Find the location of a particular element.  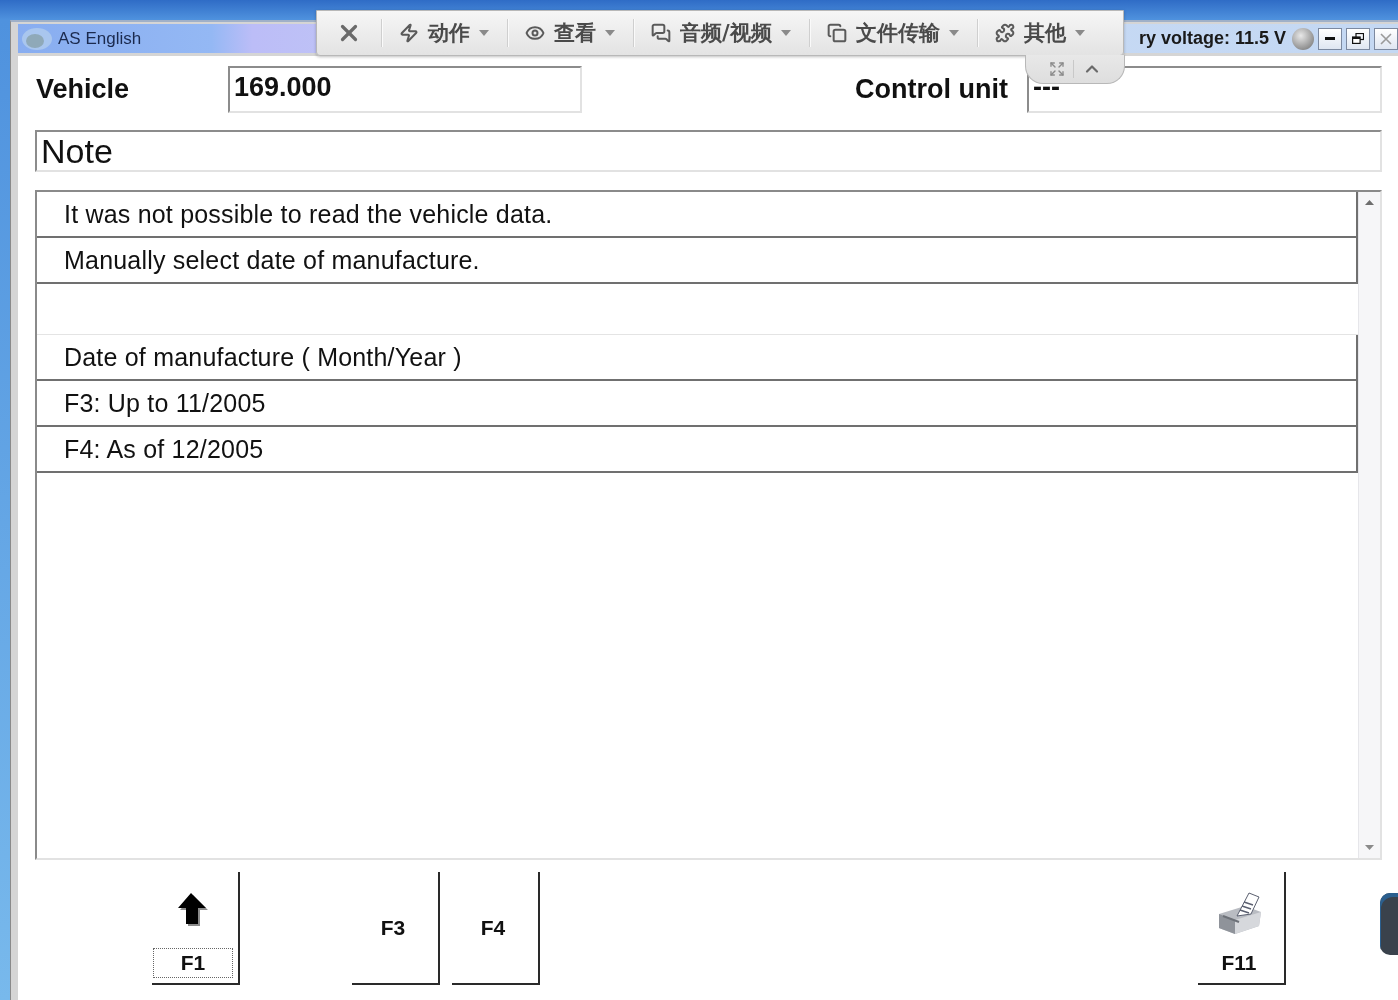

toolbar-menu: 文件传输 is located at coordinates (893, 33).